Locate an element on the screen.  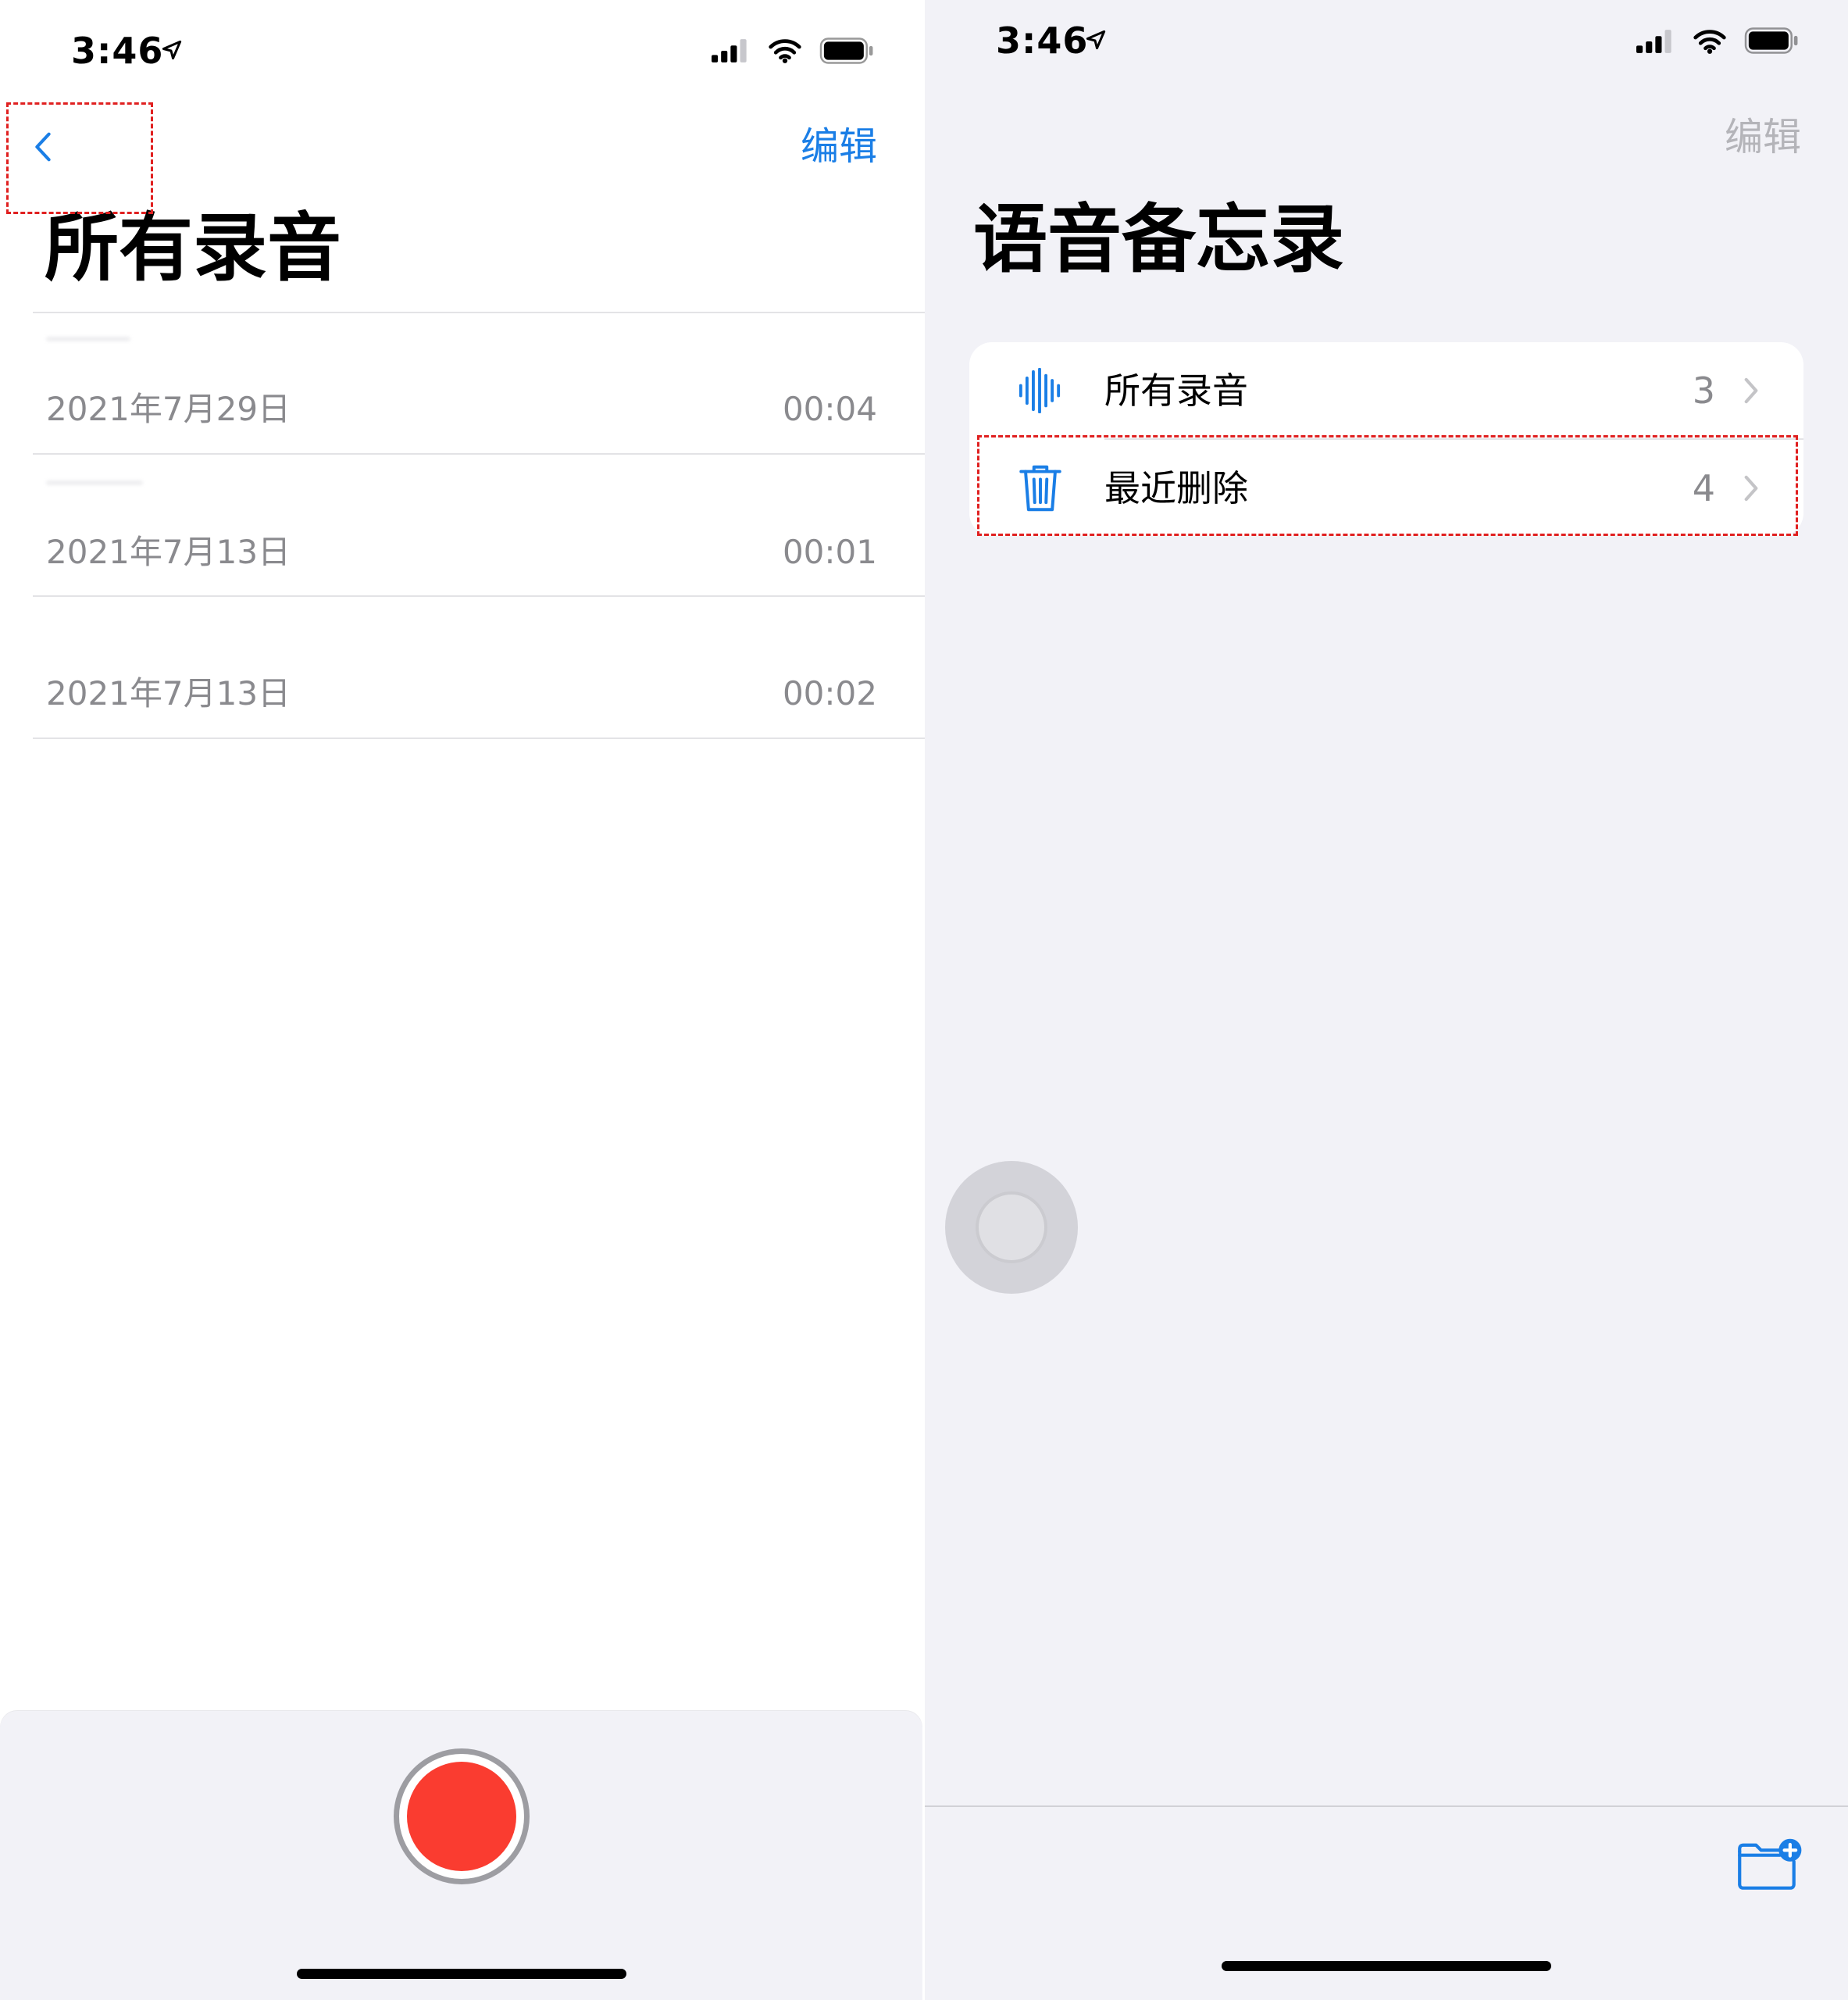
folder-row-all-recordings: 所有录音 3 is located at coordinates (1386, 390).